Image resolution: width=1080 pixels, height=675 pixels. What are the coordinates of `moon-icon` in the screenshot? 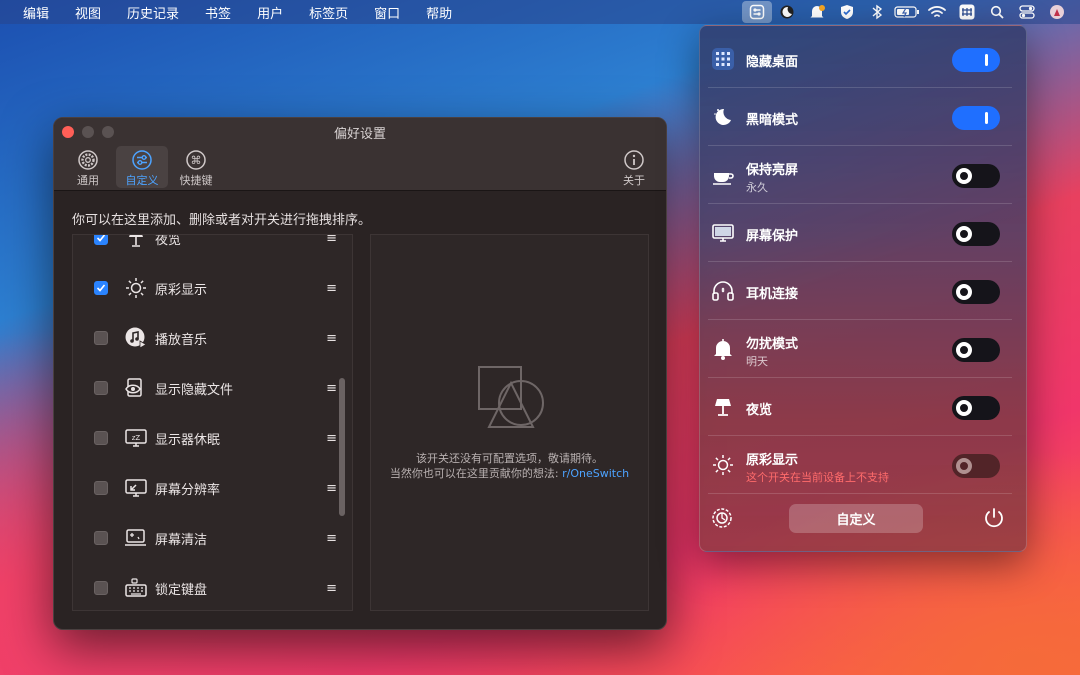 It's located at (723, 117).